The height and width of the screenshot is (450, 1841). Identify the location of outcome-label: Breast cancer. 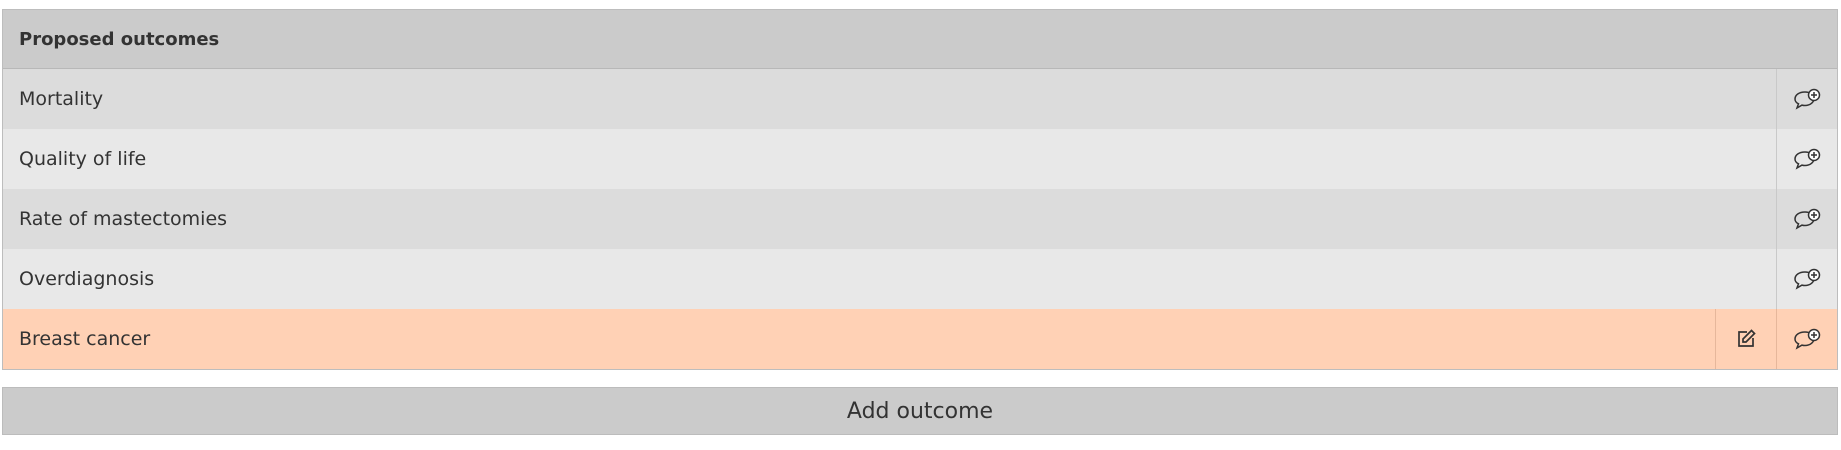
(85, 339).